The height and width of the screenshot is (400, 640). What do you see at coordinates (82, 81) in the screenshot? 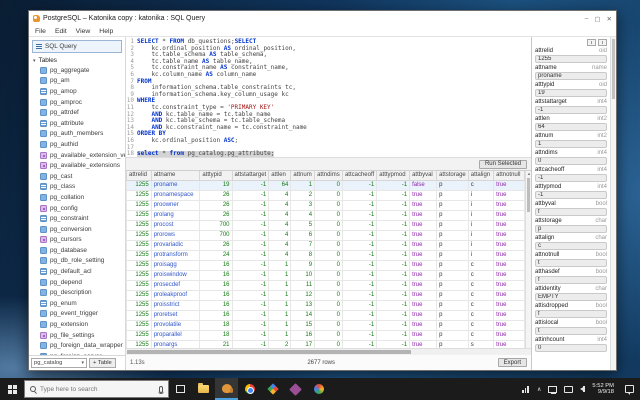
I see `sidebar-item-table: pg_am` at bounding box center [82, 81].